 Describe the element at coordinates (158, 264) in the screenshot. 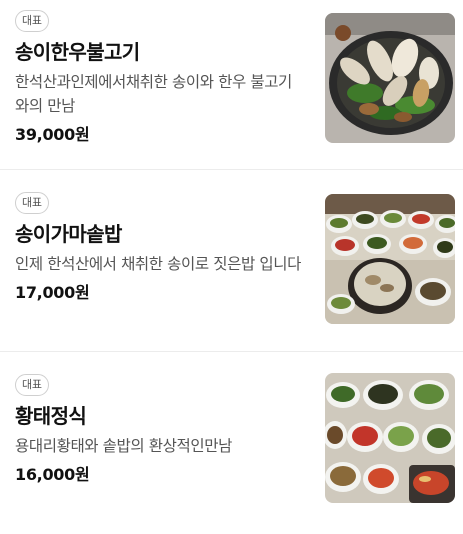

I see `menu-item-description: 인제 한석산에서 채취한 송이로 짓은밥 입니다` at that location.